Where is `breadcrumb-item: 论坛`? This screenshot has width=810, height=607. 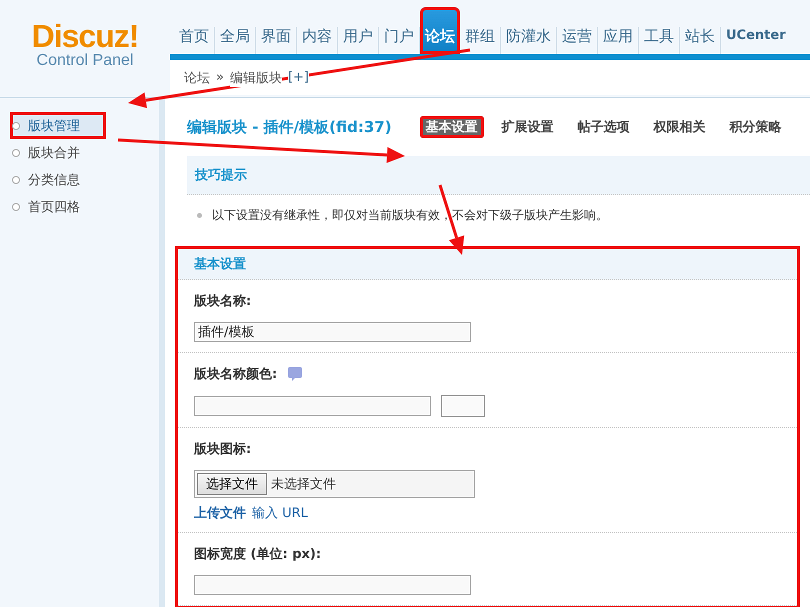 breadcrumb-item: 论坛 is located at coordinates (197, 77).